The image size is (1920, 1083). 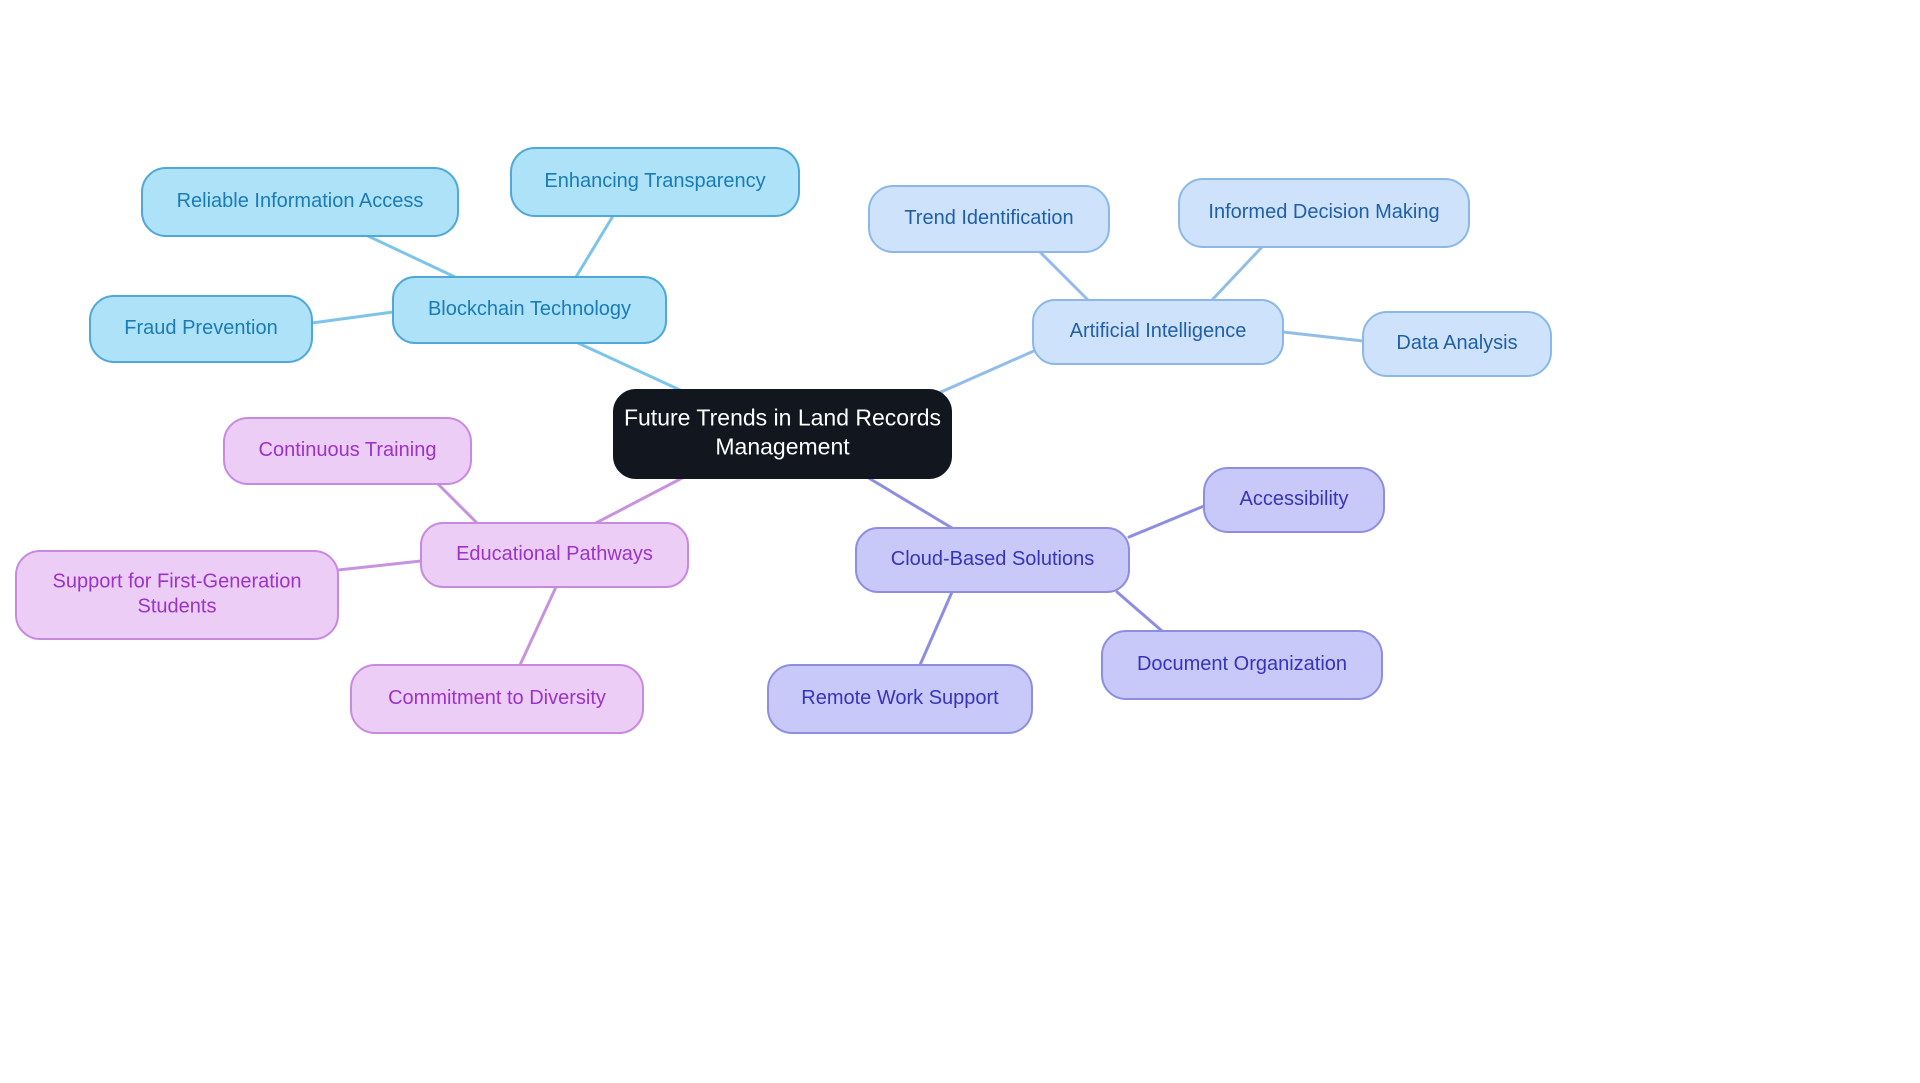 I want to click on node-educational-pathways: Educational Pathways, so click(x=554, y=555).